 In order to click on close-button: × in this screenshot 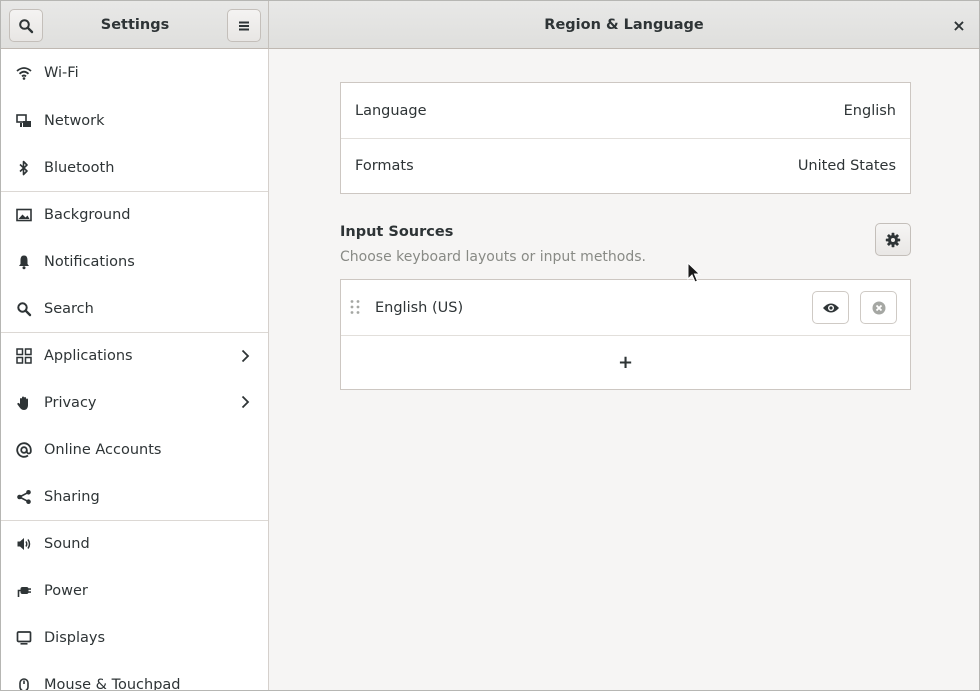, I will do `click(959, 25)`.